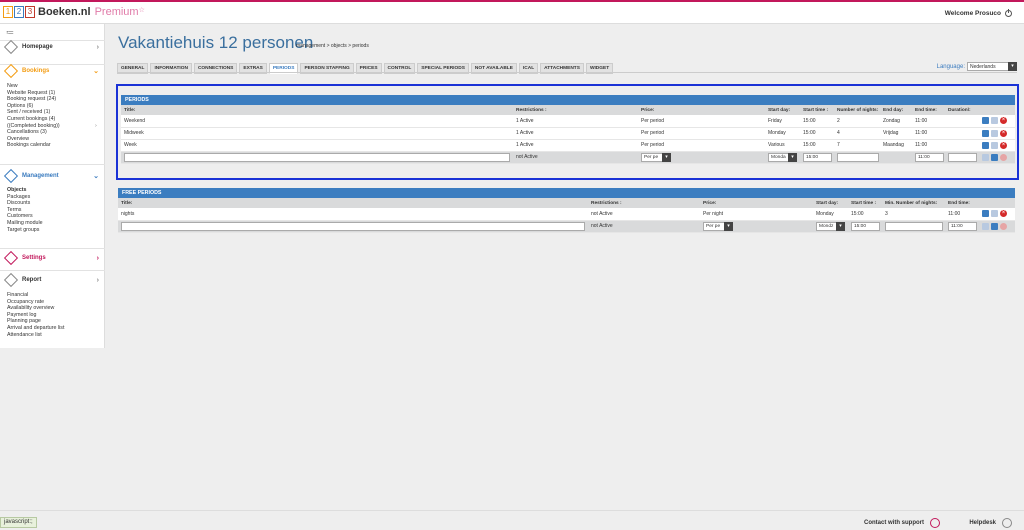 The height and width of the screenshot is (530, 1024). What do you see at coordinates (56, 308) in the screenshot?
I see `sidebar-item-availability-overview: Availability overview` at bounding box center [56, 308].